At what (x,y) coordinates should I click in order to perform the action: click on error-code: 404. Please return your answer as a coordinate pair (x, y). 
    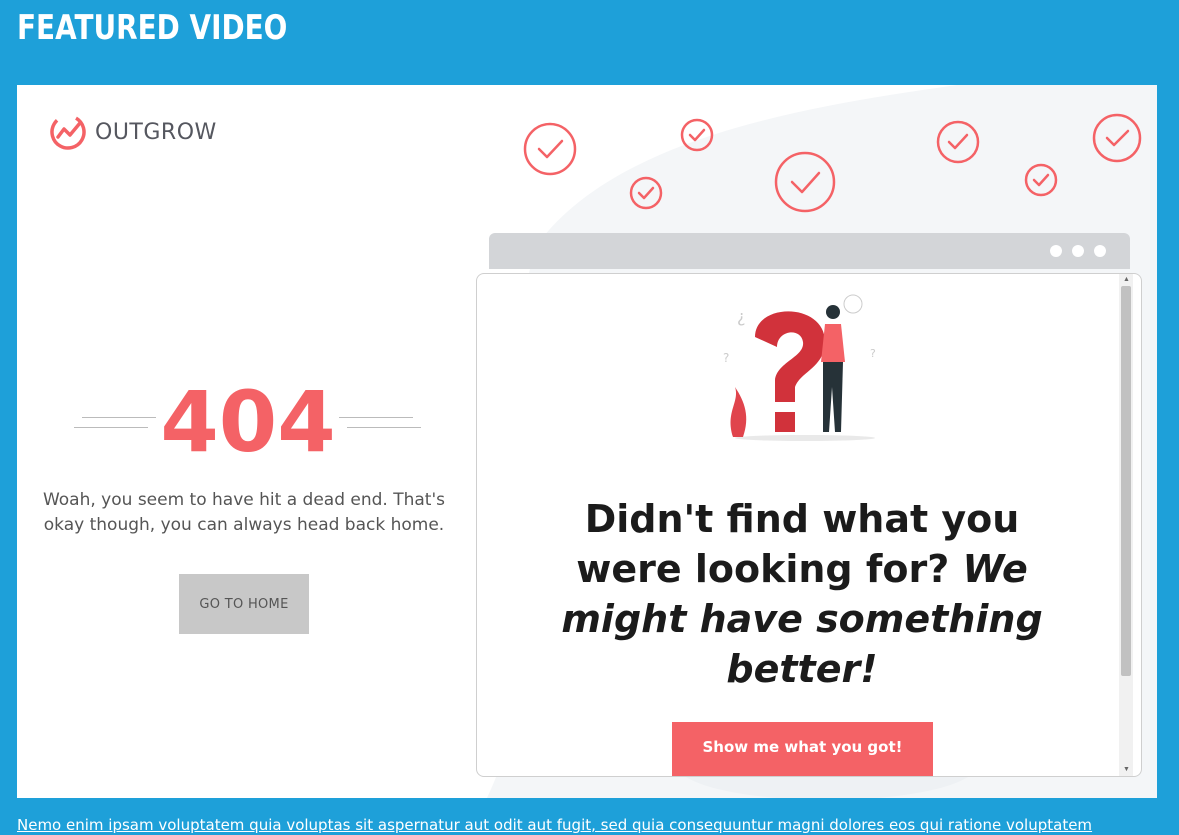
    Looking at the image, I should click on (248, 422).